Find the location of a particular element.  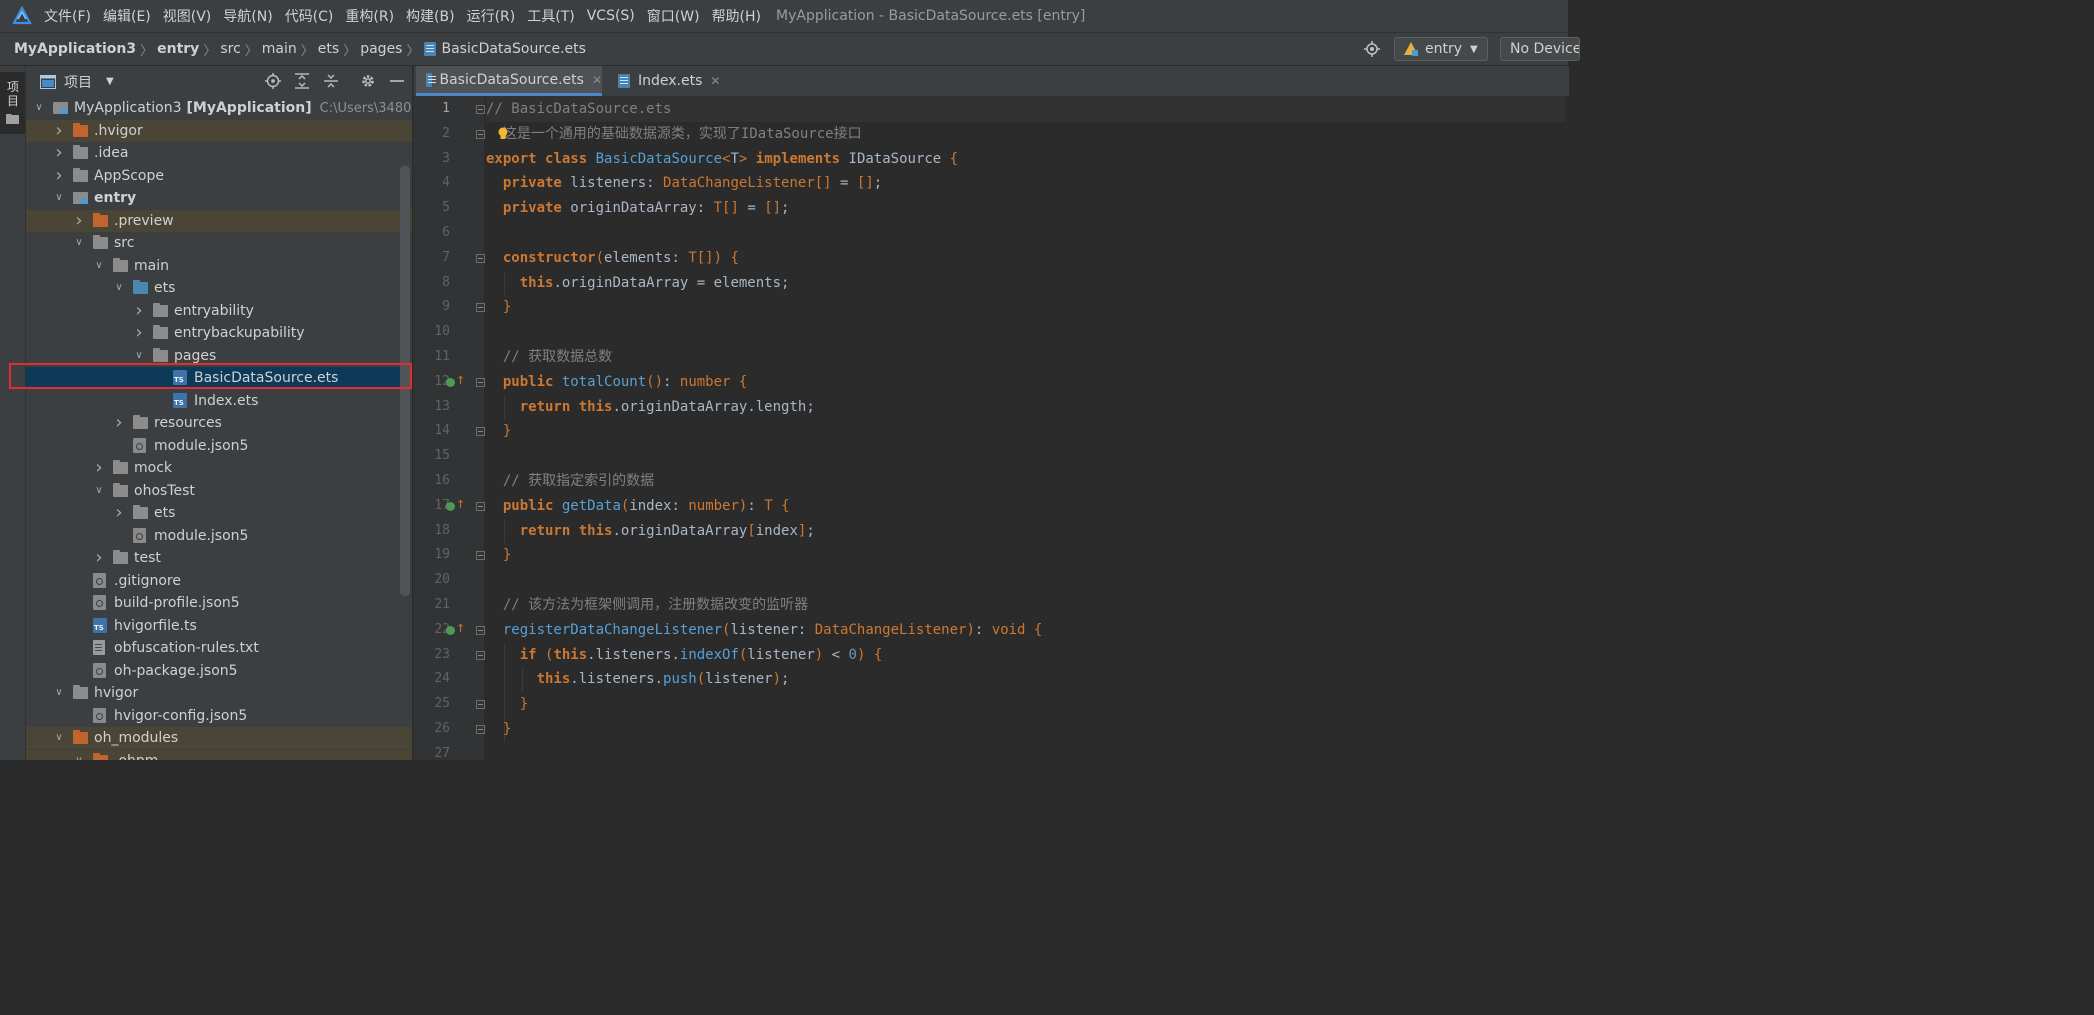

tree-item: build-profile.json5 is located at coordinates (219, 603).